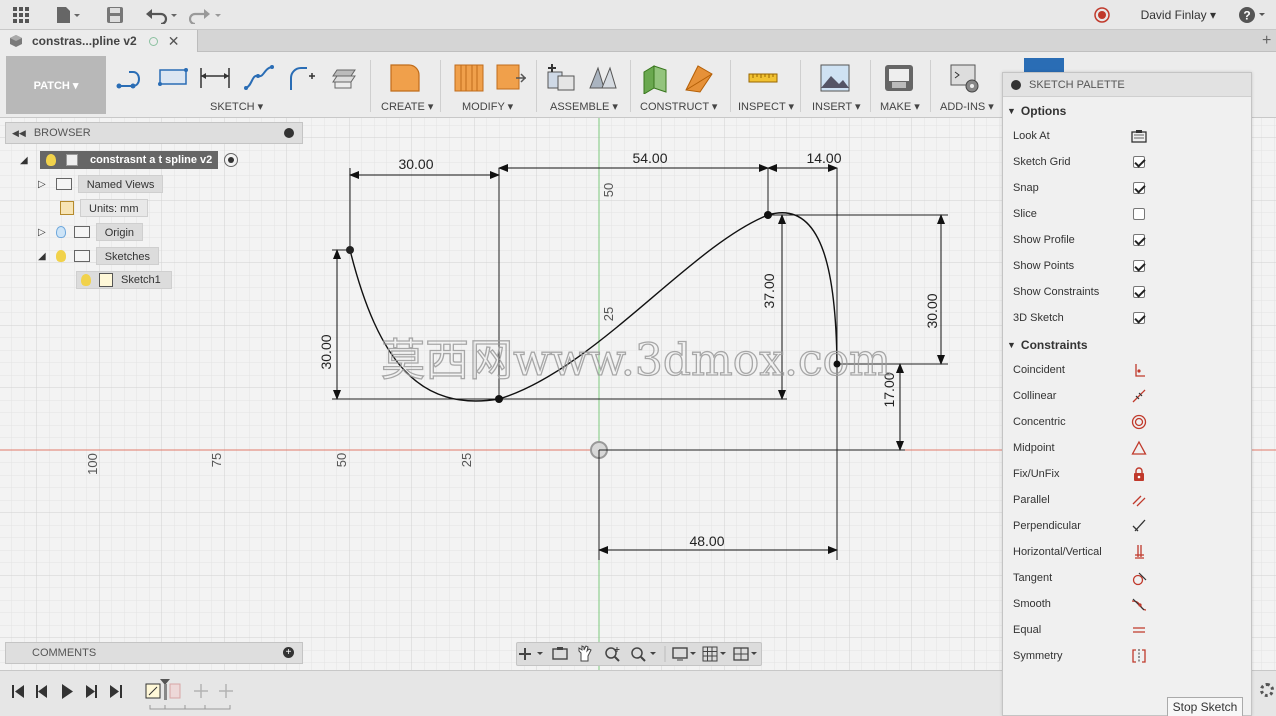 This screenshot has width=1276, height=716. I want to click on workspace-switcher-button: PATCH ▾, so click(56, 85).